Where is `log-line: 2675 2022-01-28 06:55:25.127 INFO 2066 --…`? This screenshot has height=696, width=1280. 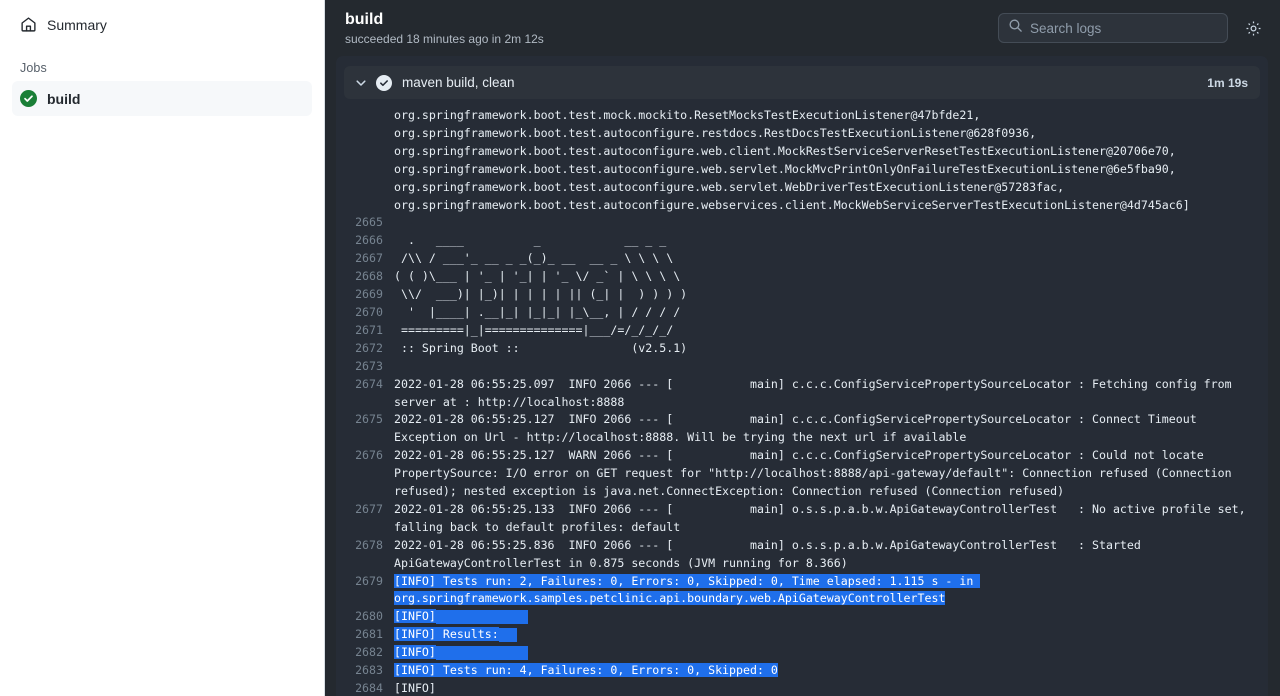 log-line: 2675 2022-01-28 06:55:25.127 INFO 2066 --… is located at coordinates (802, 429).